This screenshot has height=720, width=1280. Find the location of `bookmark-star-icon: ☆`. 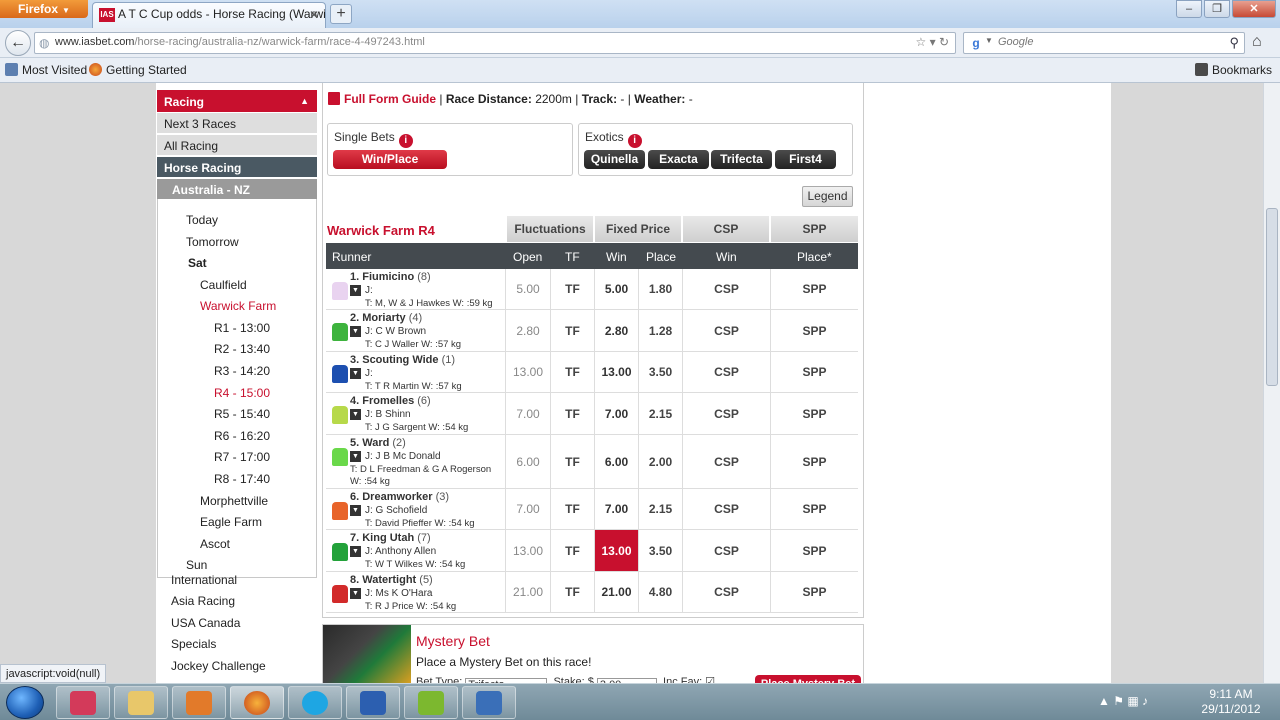

bookmark-star-icon: ☆ is located at coordinates (920, 42).